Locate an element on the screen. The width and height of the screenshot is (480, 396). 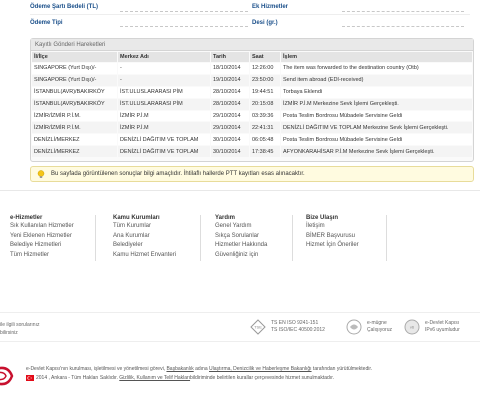
footer-link: Tüm Hizmetler is located at coordinates (42, 256).